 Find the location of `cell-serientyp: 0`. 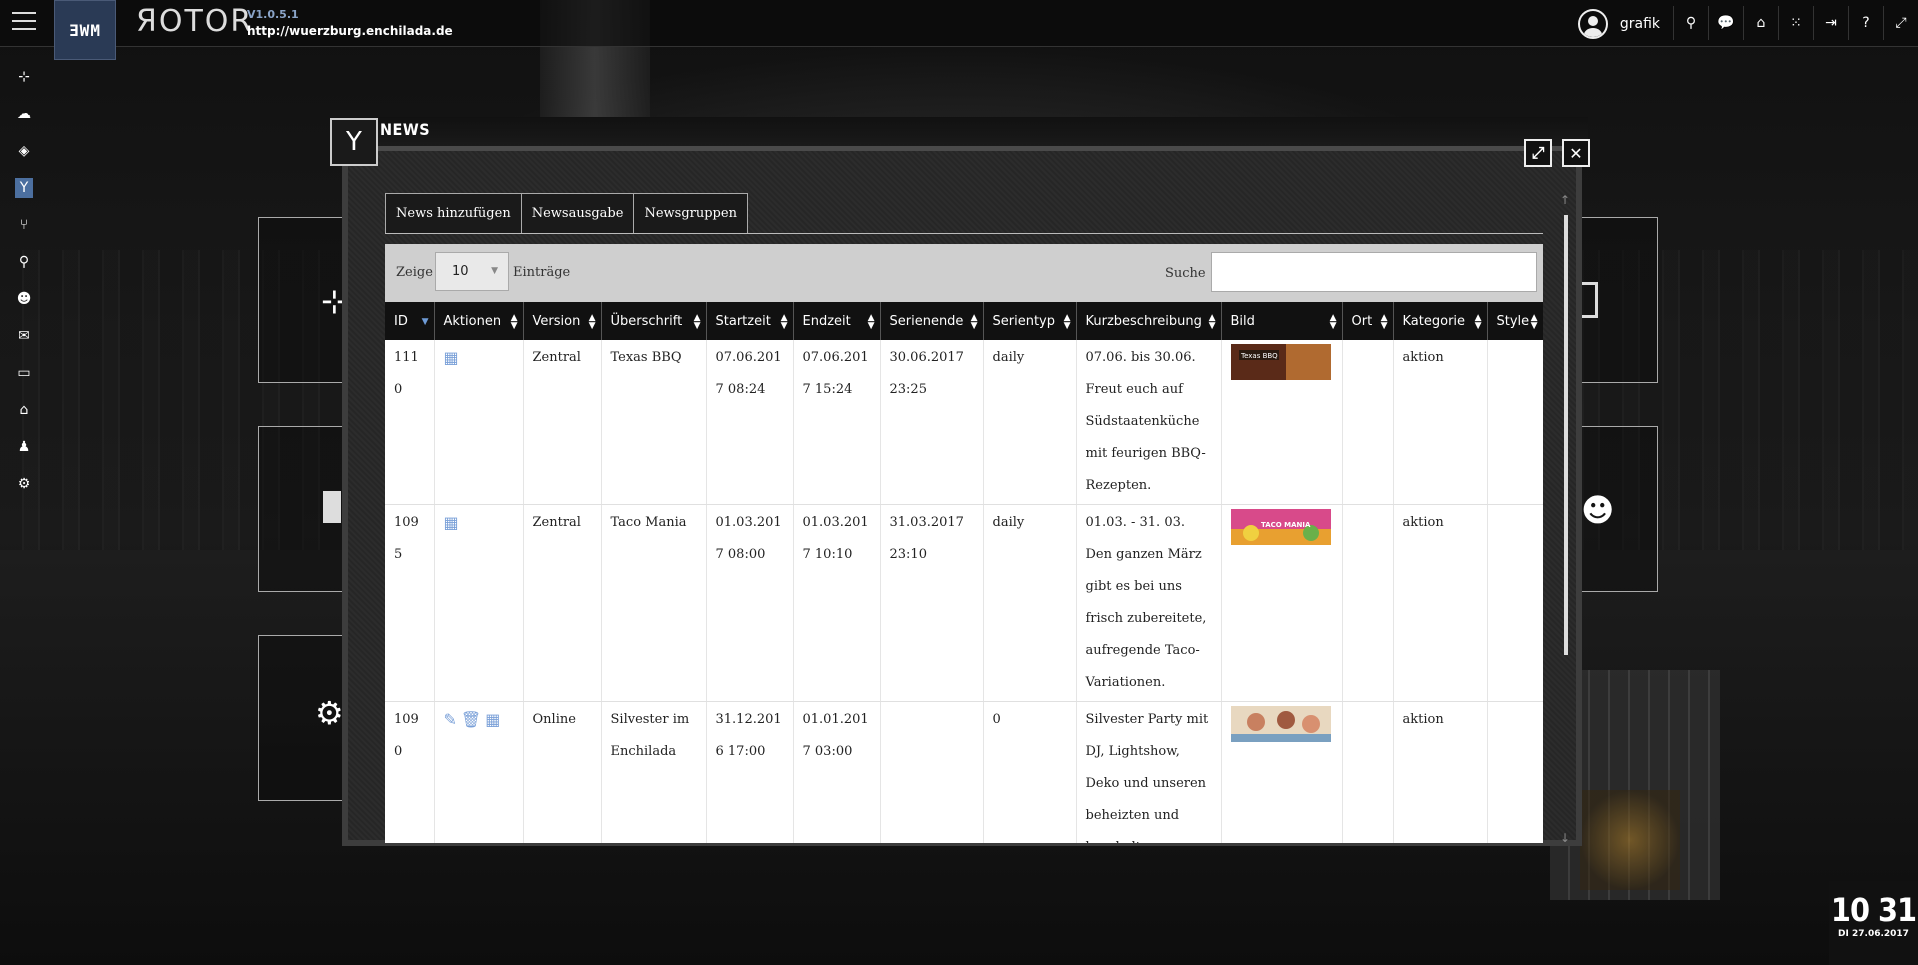

cell-serientyp: 0 is located at coordinates (1030, 772).